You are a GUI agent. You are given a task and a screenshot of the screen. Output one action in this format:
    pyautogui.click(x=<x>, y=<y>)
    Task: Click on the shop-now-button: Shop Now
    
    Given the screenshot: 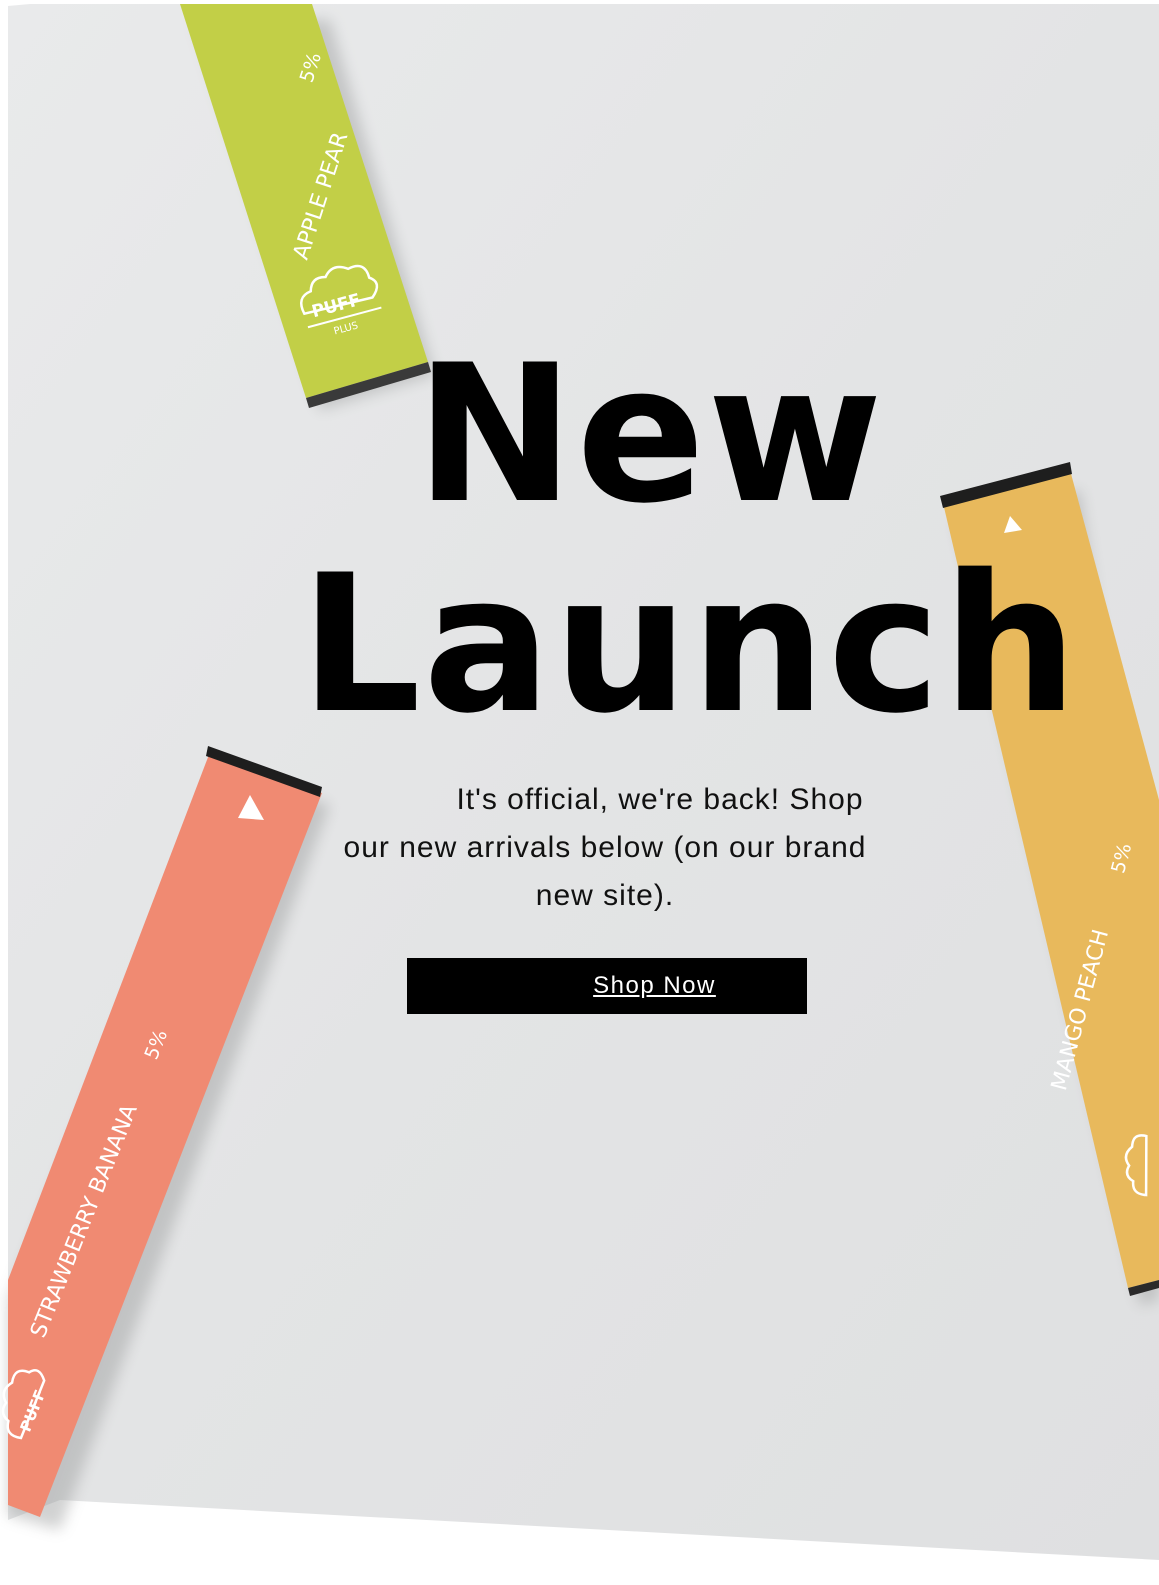 What is the action you would take?
    pyautogui.click(x=607, y=986)
    